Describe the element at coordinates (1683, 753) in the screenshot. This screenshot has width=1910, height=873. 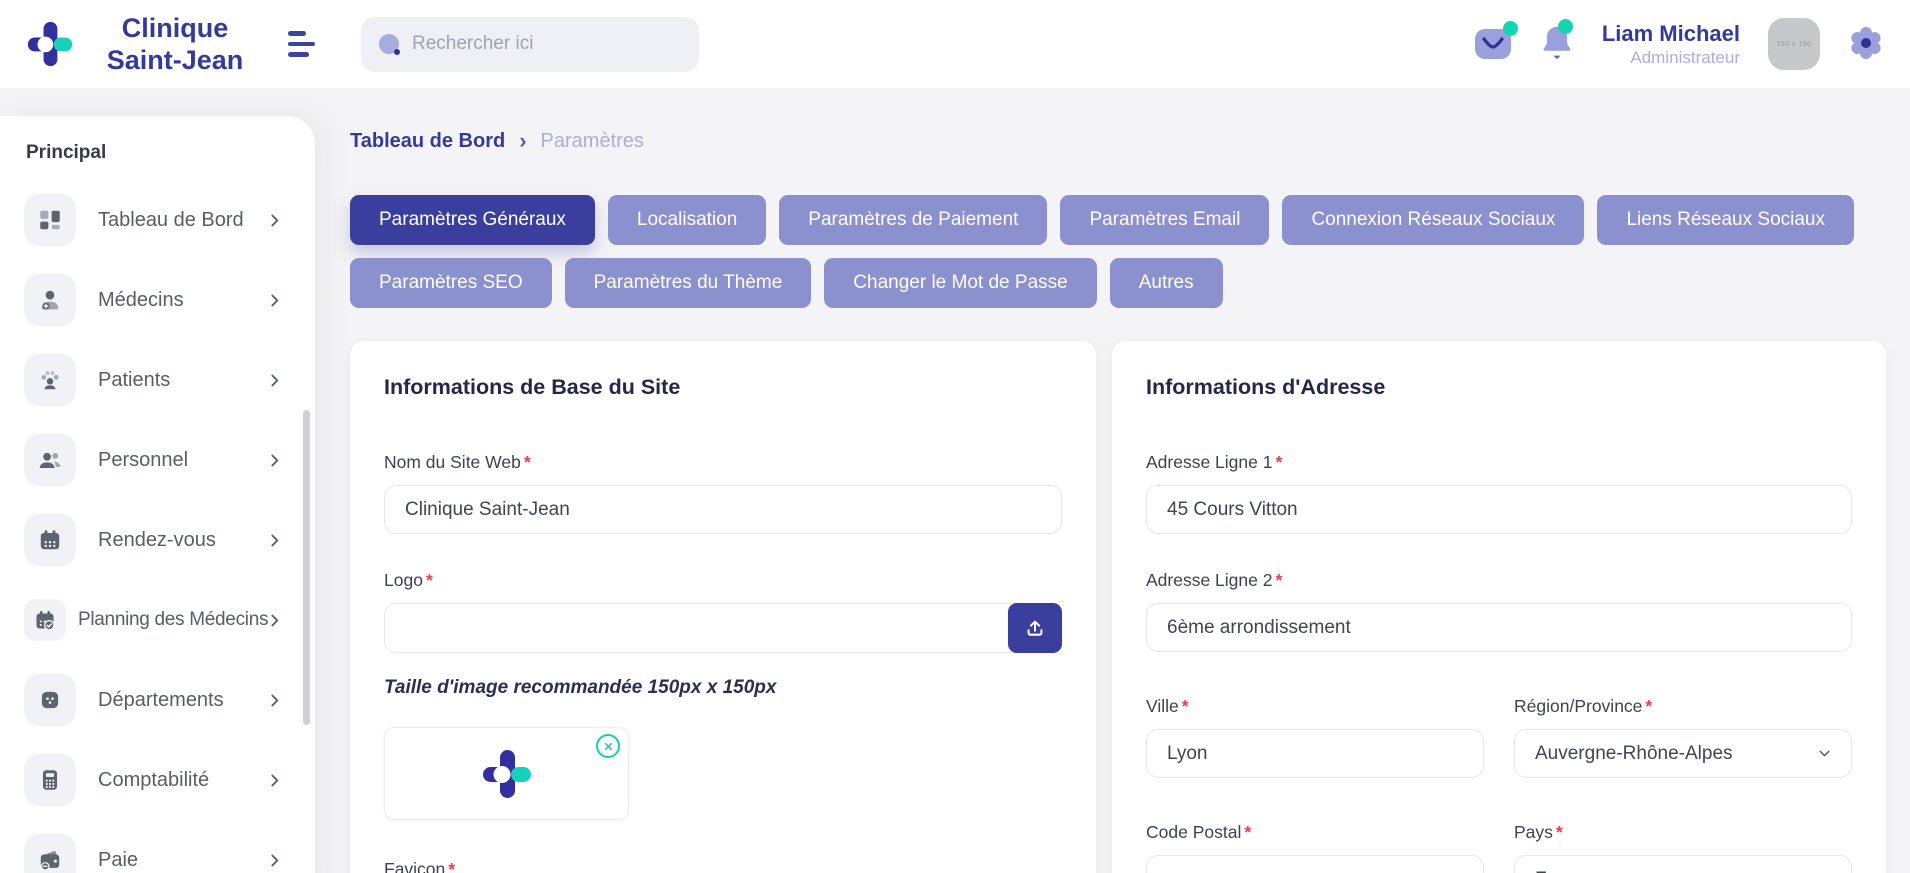
I see `region-select: Auvergne-Rhône-Alpes` at that location.